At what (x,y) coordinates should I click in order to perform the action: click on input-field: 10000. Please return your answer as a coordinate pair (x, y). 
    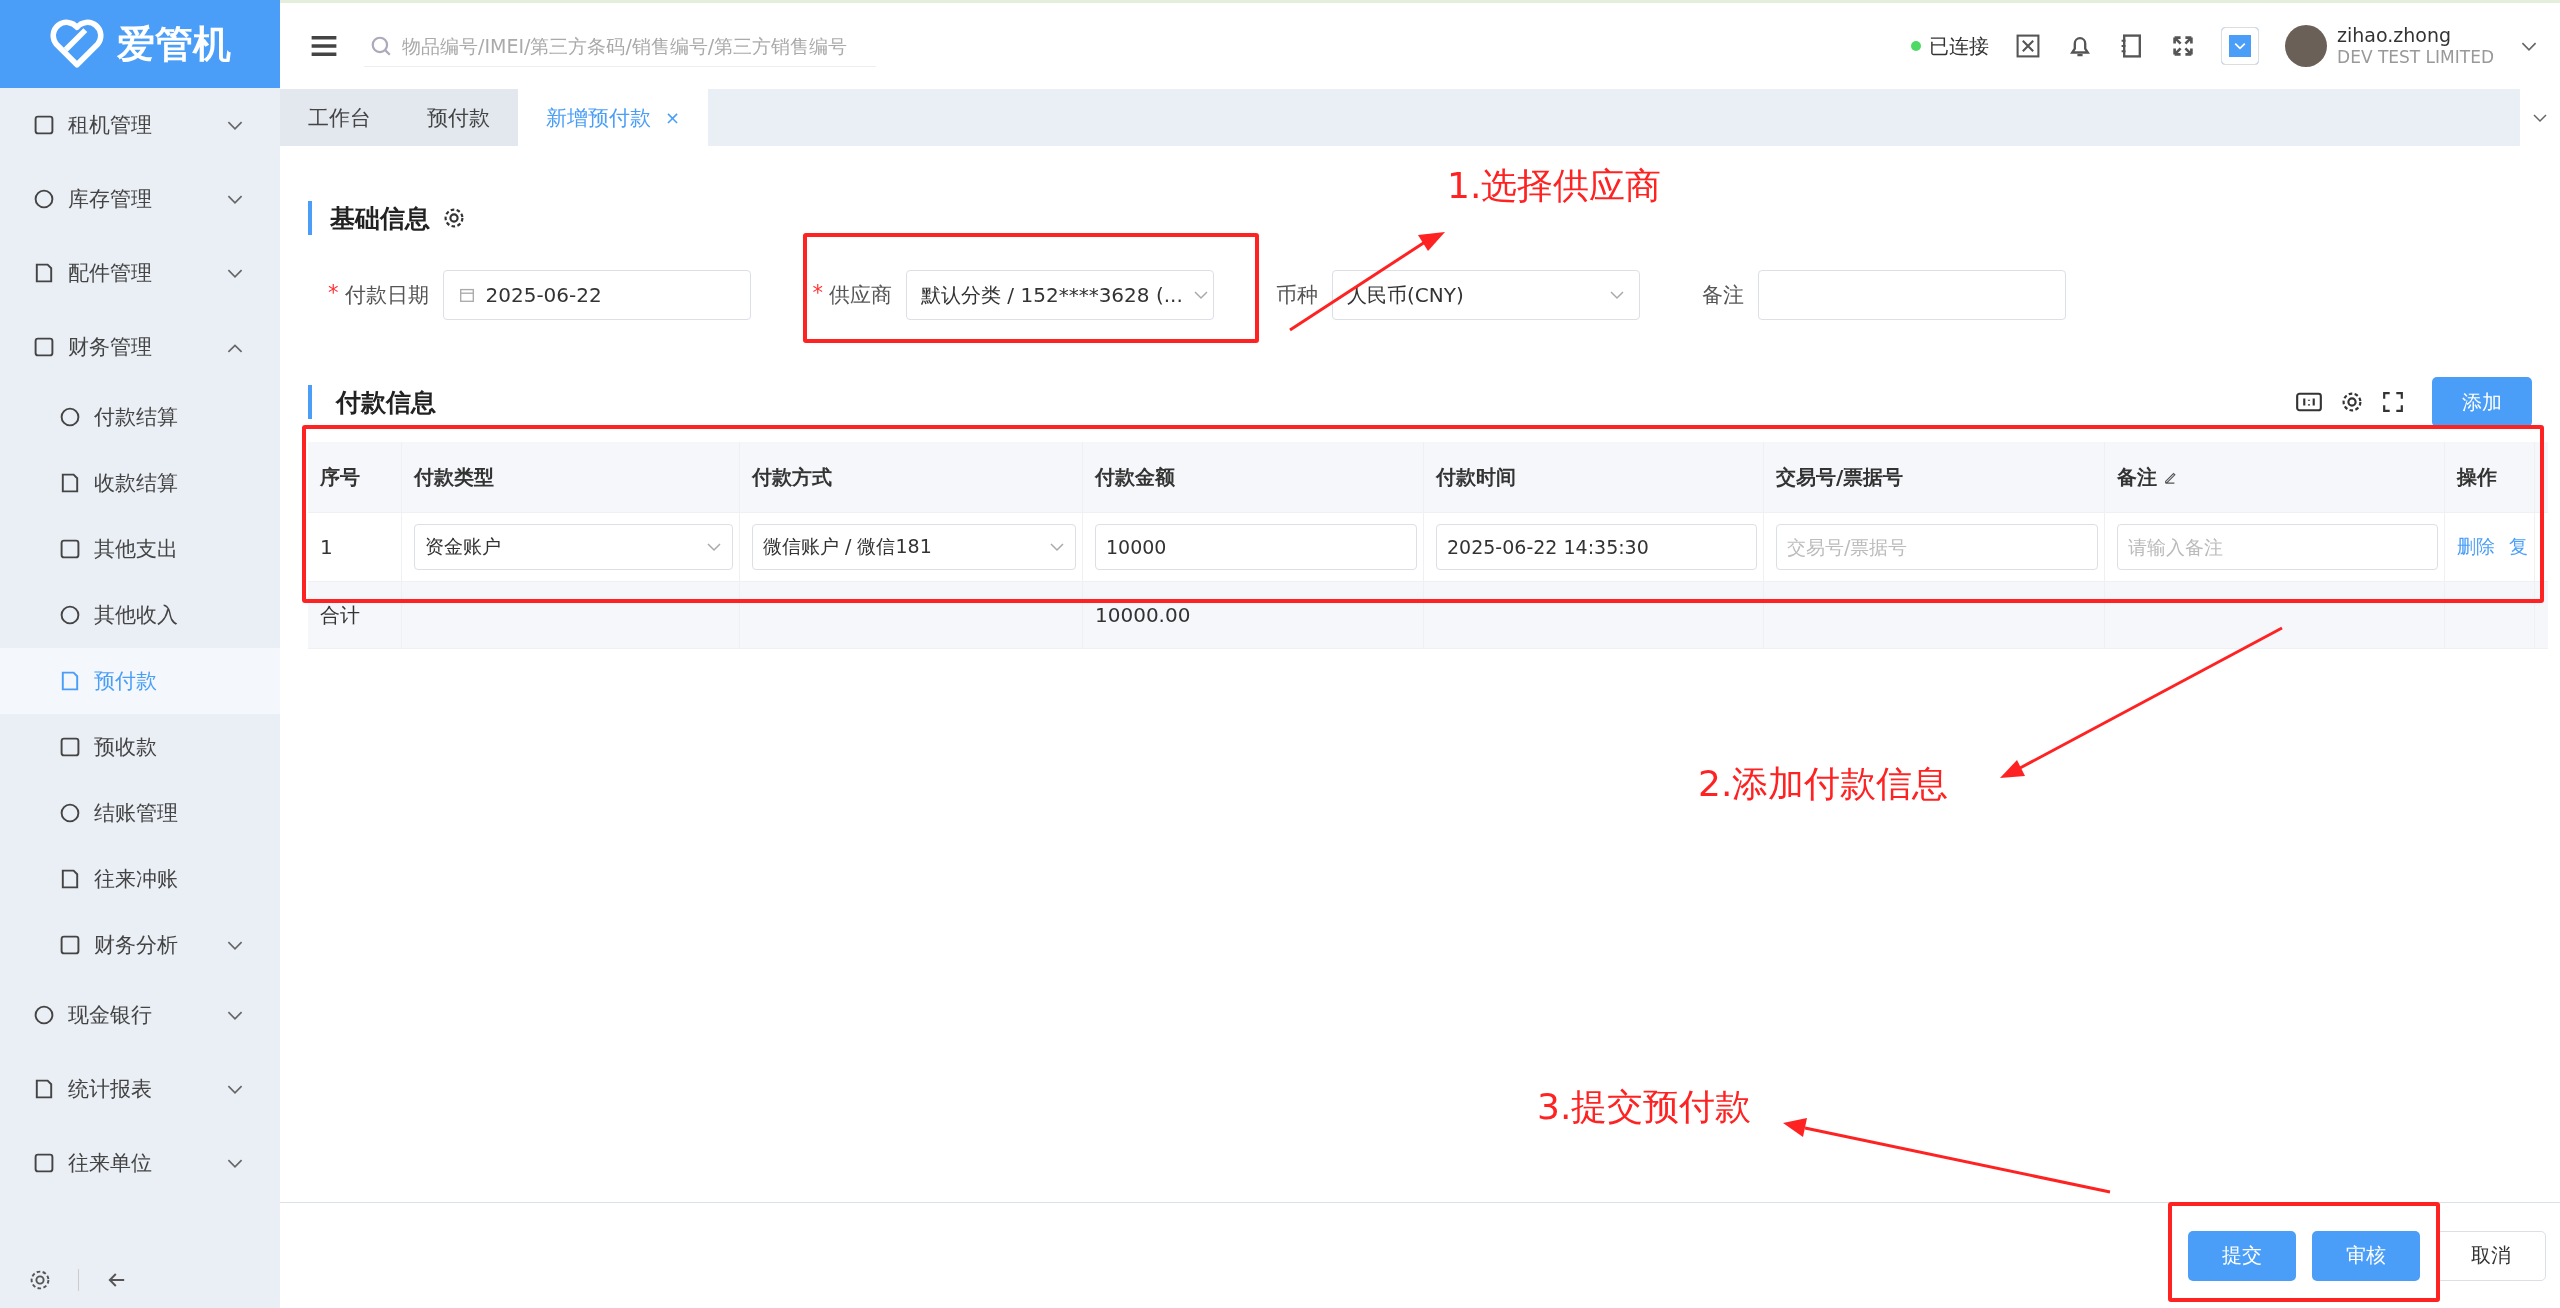
    Looking at the image, I should click on (1256, 547).